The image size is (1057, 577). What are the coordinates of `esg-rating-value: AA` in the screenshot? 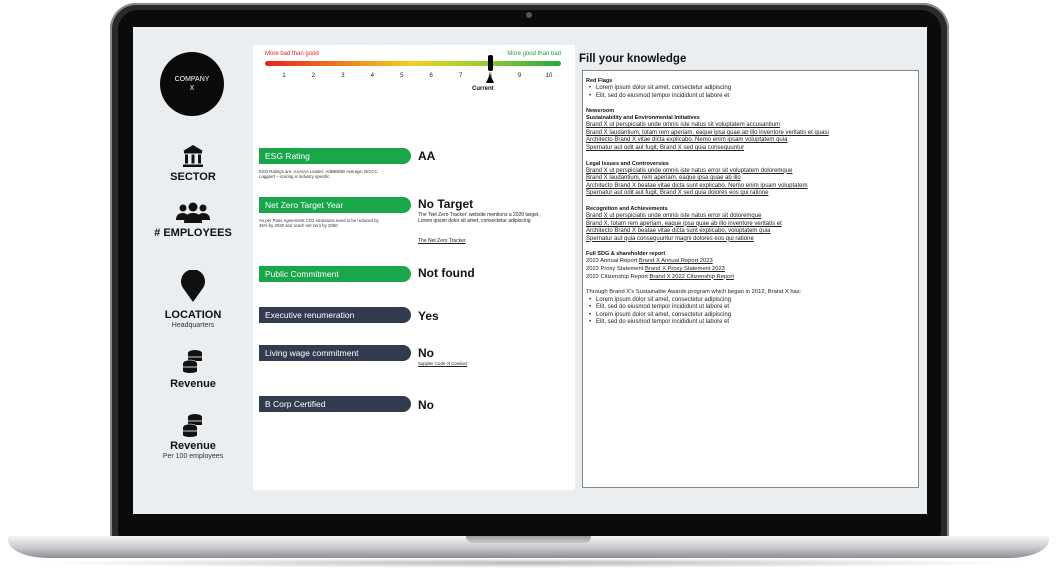 It's located at (427, 156).